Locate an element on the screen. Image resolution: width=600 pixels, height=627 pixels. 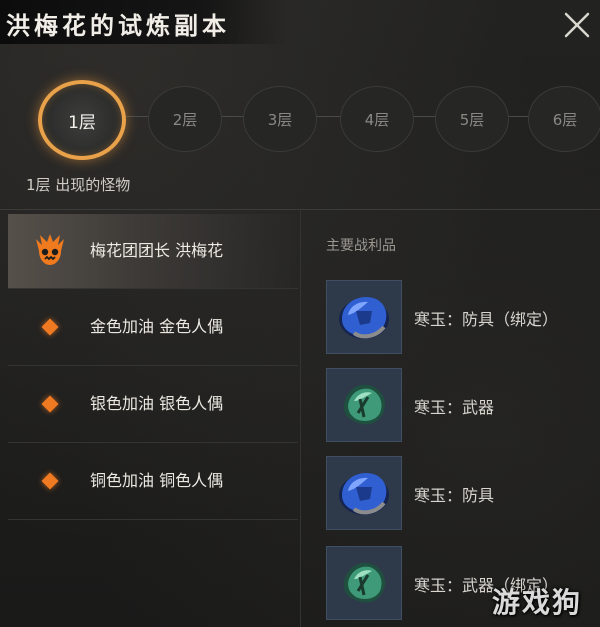
close-icon is located at coordinates (577, 25).